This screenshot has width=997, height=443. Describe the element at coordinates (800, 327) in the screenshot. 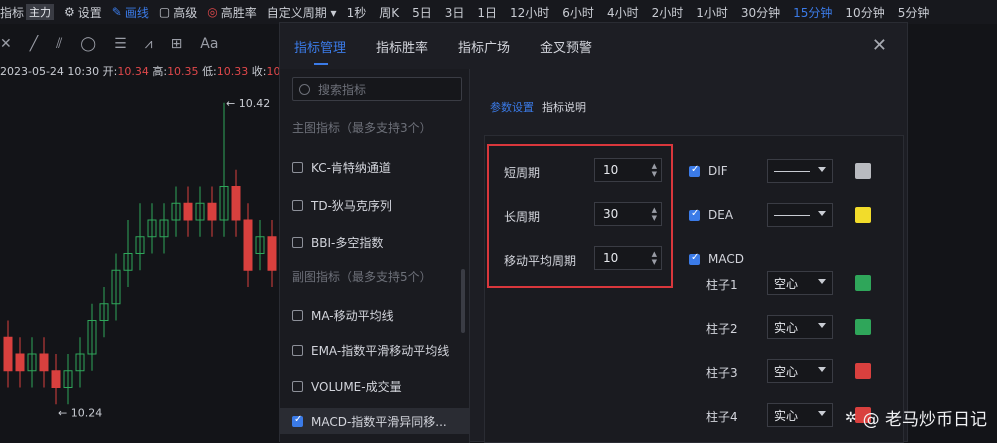

I see `bar2-style-select: 实心` at that location.